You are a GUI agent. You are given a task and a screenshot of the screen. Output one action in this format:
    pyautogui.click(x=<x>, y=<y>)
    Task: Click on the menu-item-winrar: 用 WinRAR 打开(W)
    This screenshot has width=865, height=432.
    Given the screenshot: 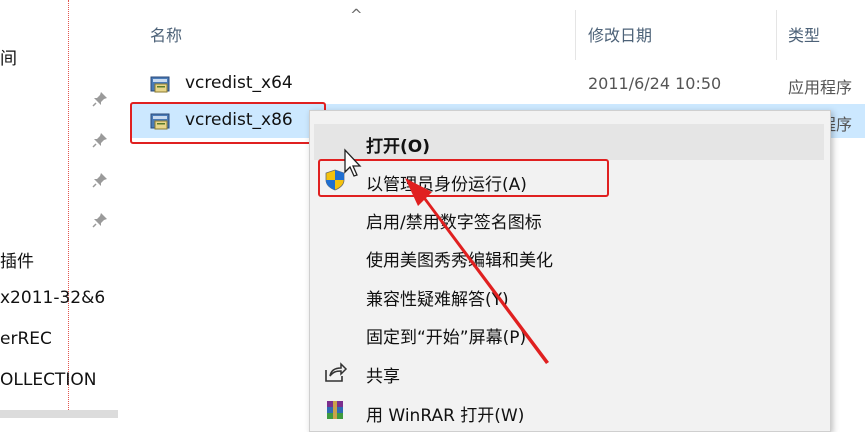 What is the action you would take?
    pyautogui.click(x=569, y=411)
    